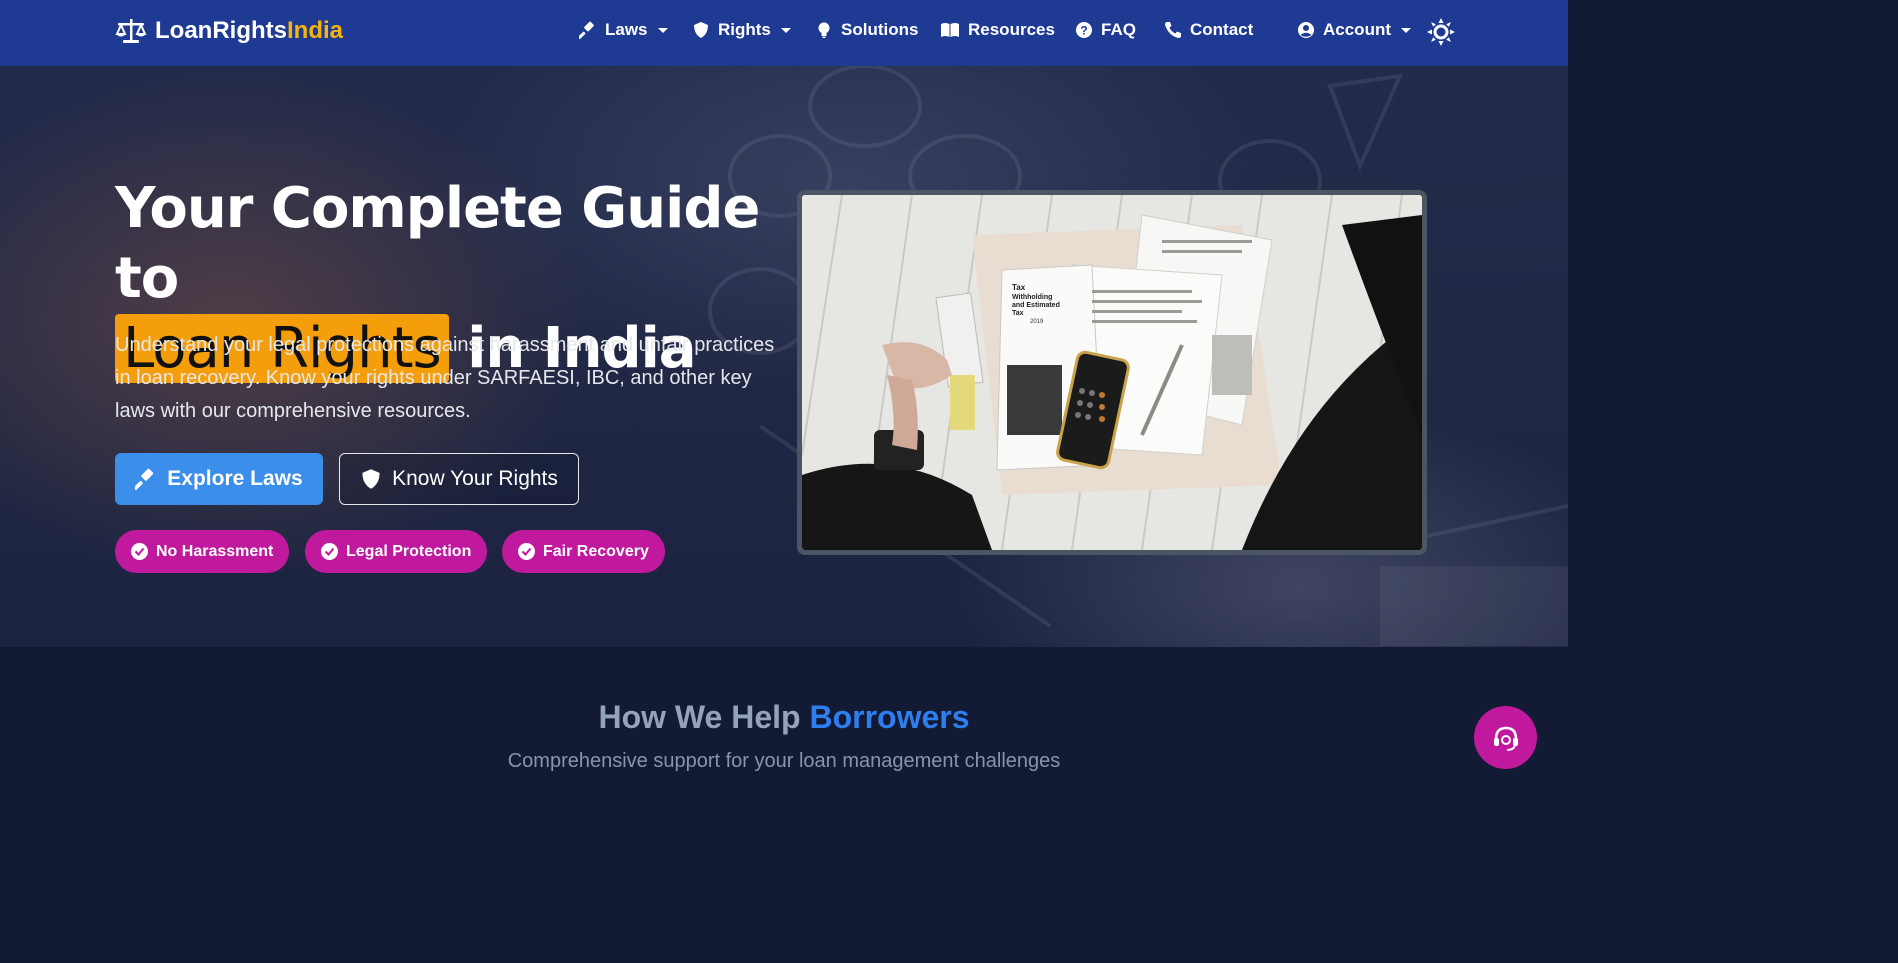 This screenshot has height=963, width=1898. Describe the element at coordinates (475, 478) in the screenshot. I see `know-your-rights-label: Know Your Rights` at that location.